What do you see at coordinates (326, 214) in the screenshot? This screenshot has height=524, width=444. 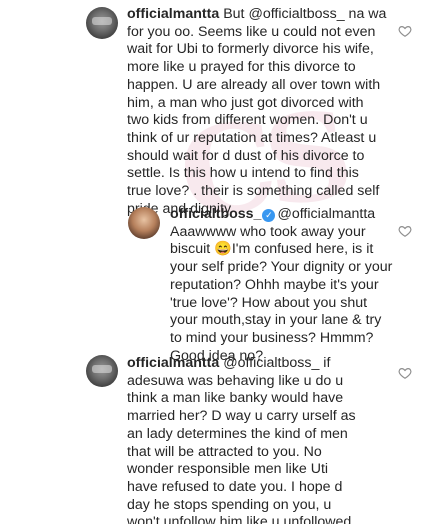 I see `comment-mention: @officialmantta` at bounding box center [326, 214].